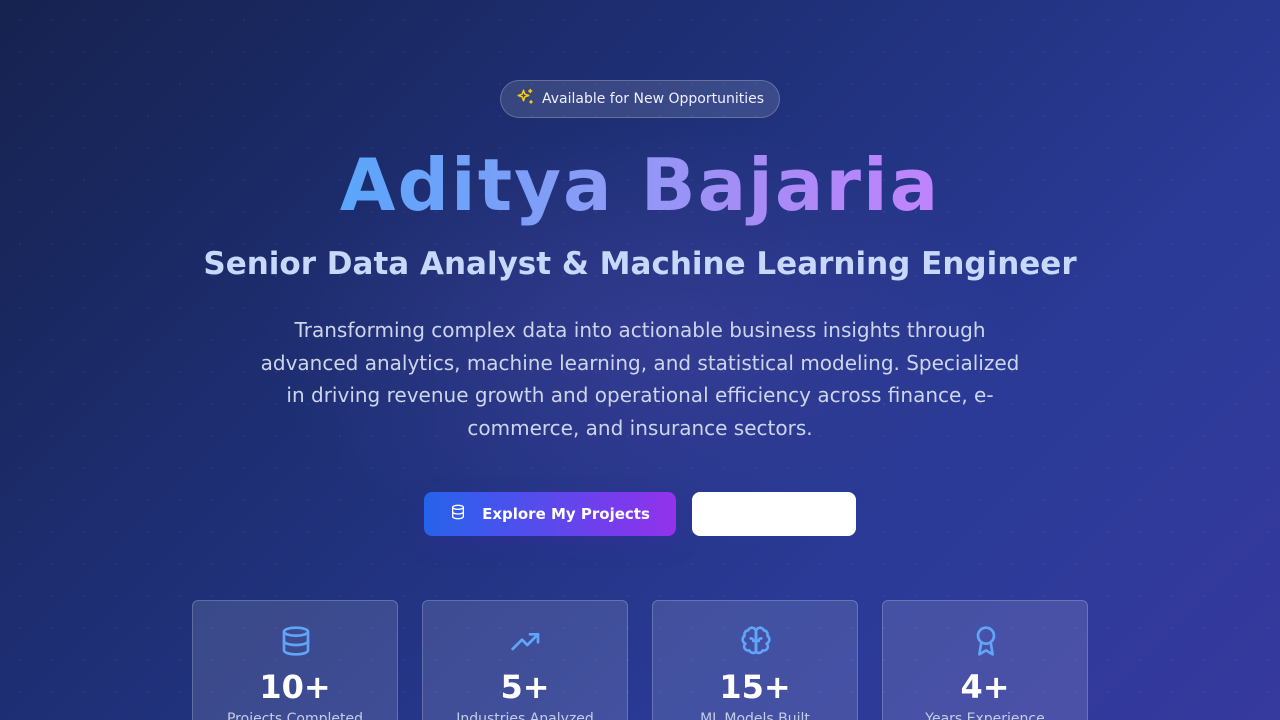  I want to click on trending-up-icon, so click(526, 641).